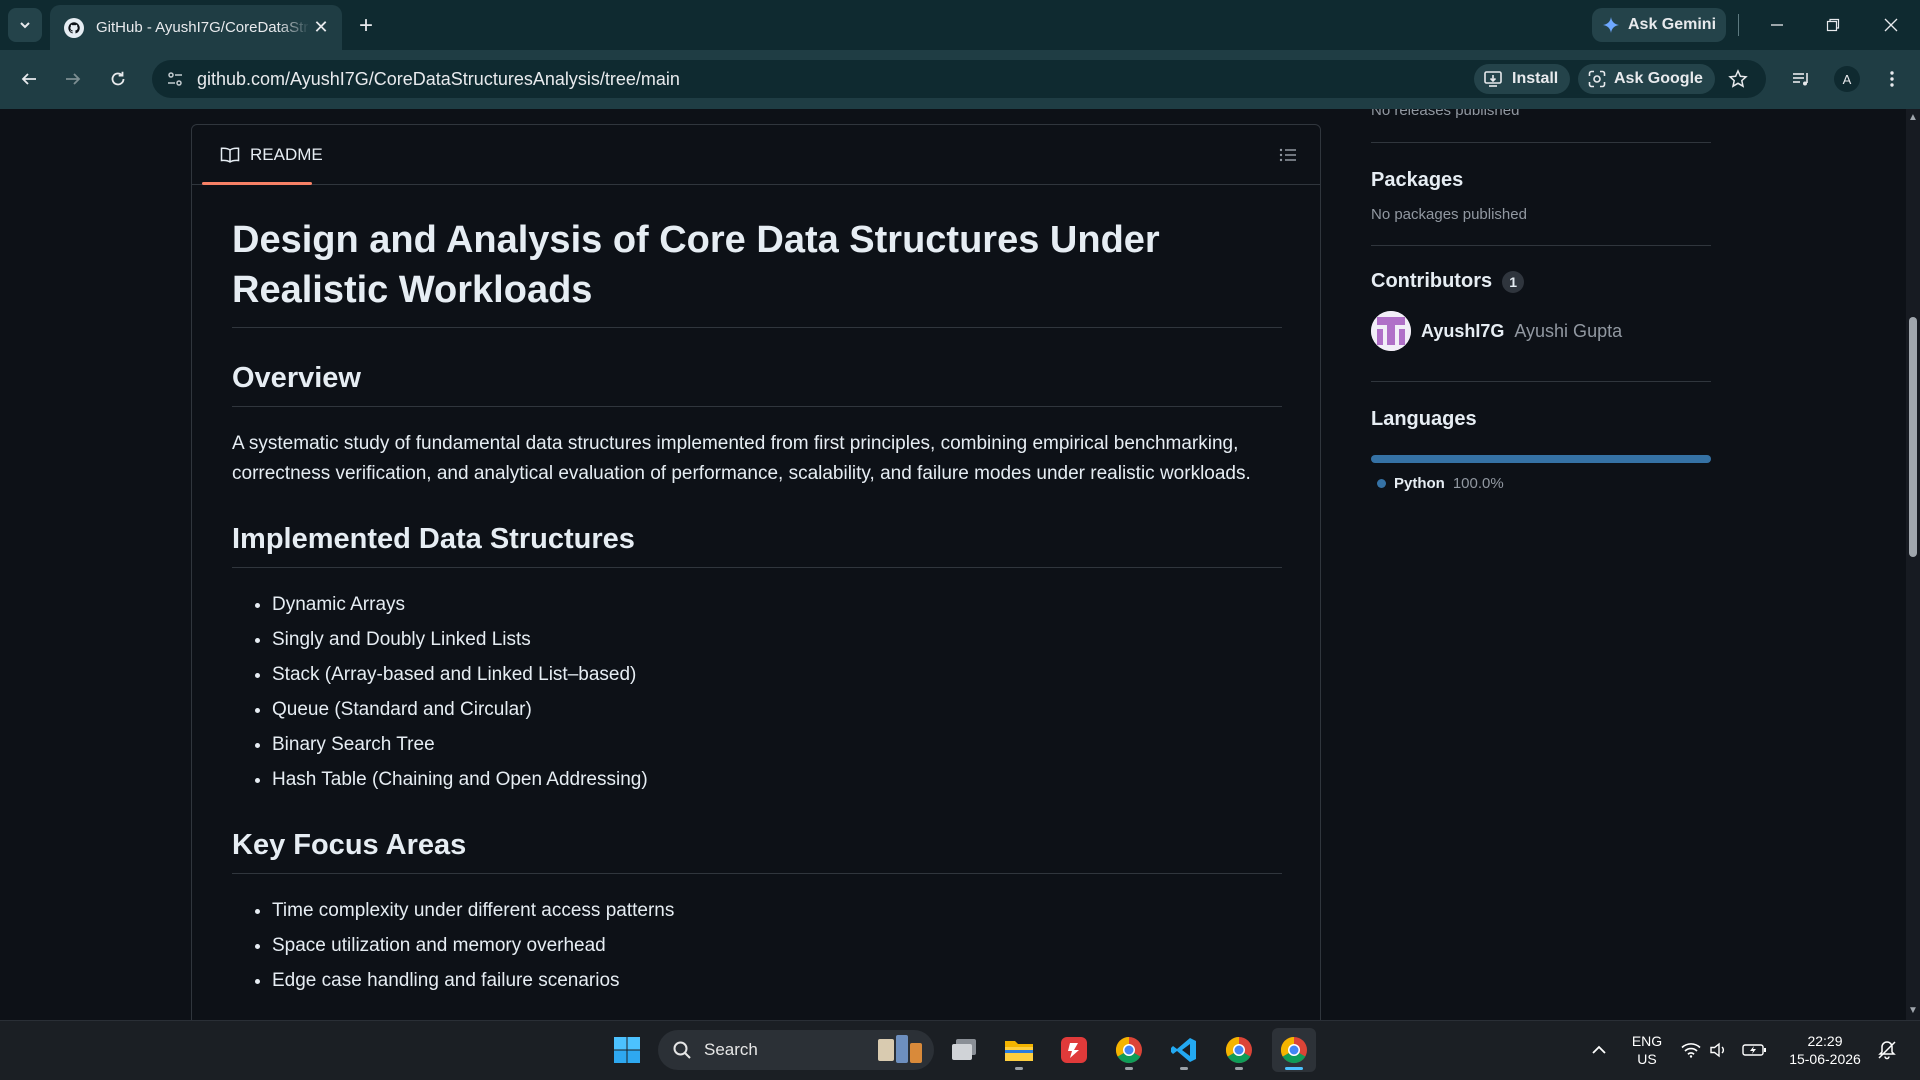  Describe the element at coordinates (1691, 1050) in the screenshot. I see `wifi-status` at that location.